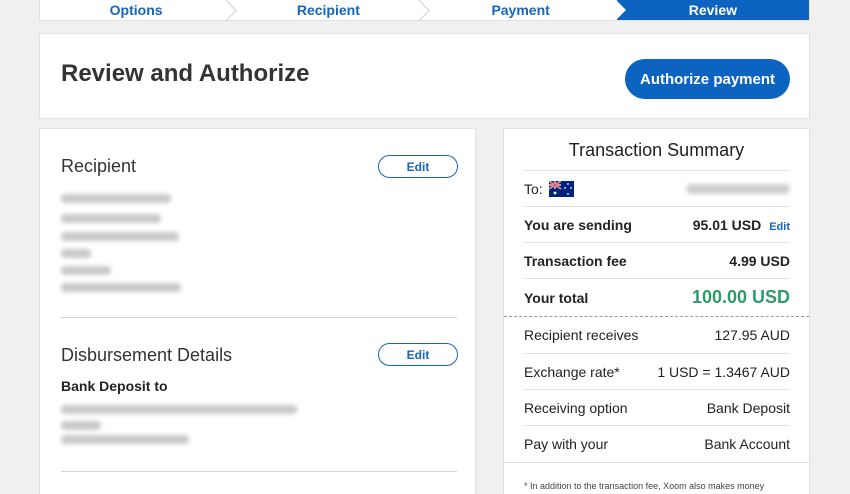 This screenshot has height=494, width=850. Describe the element at coordinates (727, 224) in the screenshot. I see `sending-amount: 95.01 USD` at that location.